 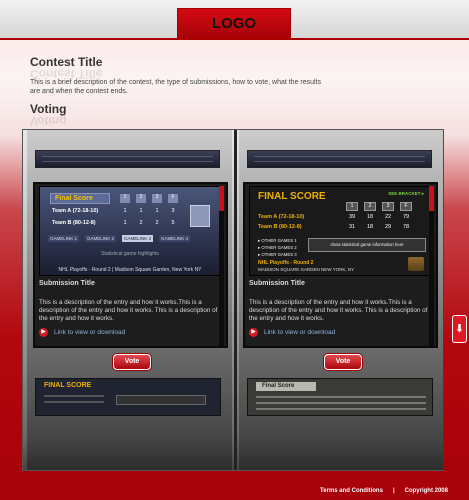 What do you see at coordinates (80, 198) in the screenshot?
I see `final-score-heading: Final Score` at bounding box center [80, 198].